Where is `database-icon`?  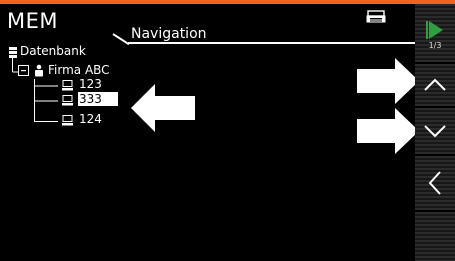
database-icon is located at coordinates (13, 52).